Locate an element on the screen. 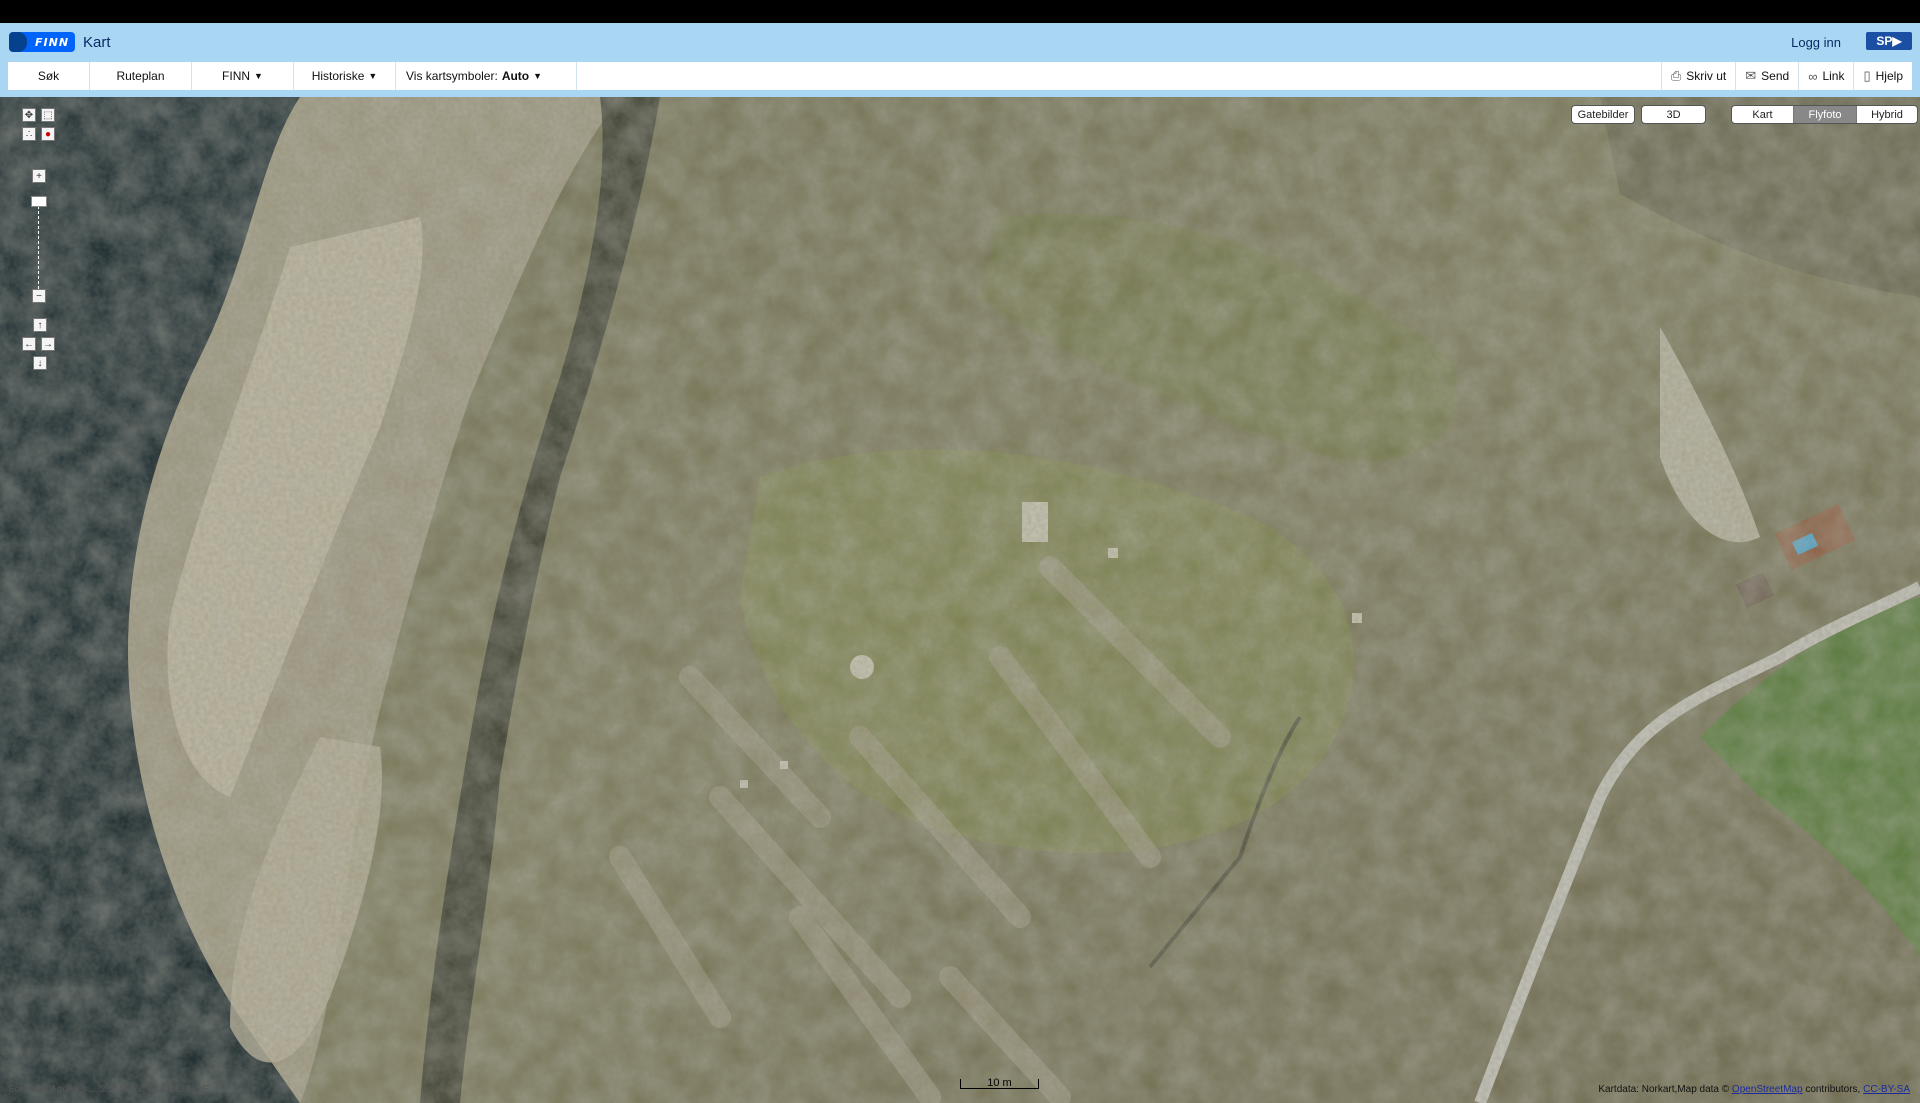  envelope-icon: ✉ is located at coordinates (1751, 75).